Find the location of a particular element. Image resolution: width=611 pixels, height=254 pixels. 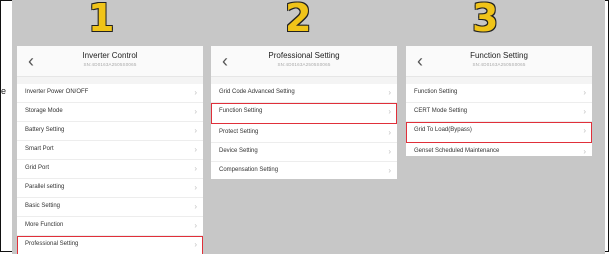

menu-item-compensation-setting: Compensation Setting › is located at coordinates (304, 170).